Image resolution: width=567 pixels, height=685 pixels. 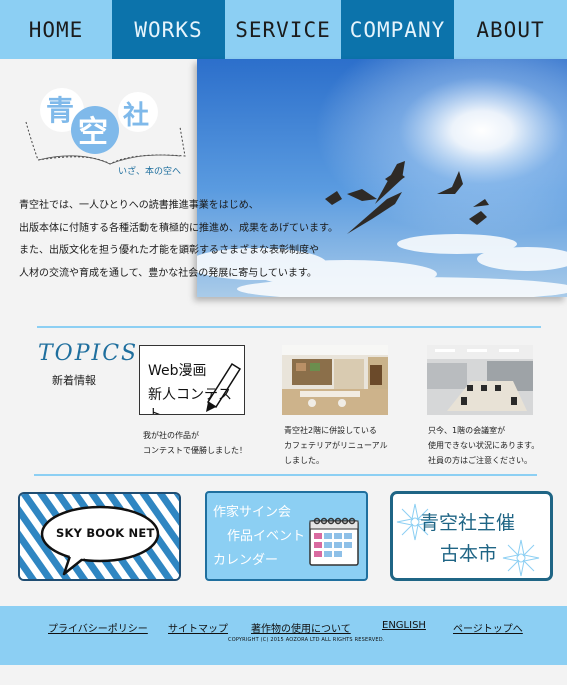 I want to click on topic-text-2: 青空社2階に併設している カフェテリアがリニューアル しました。, so click(x=336, y=445).